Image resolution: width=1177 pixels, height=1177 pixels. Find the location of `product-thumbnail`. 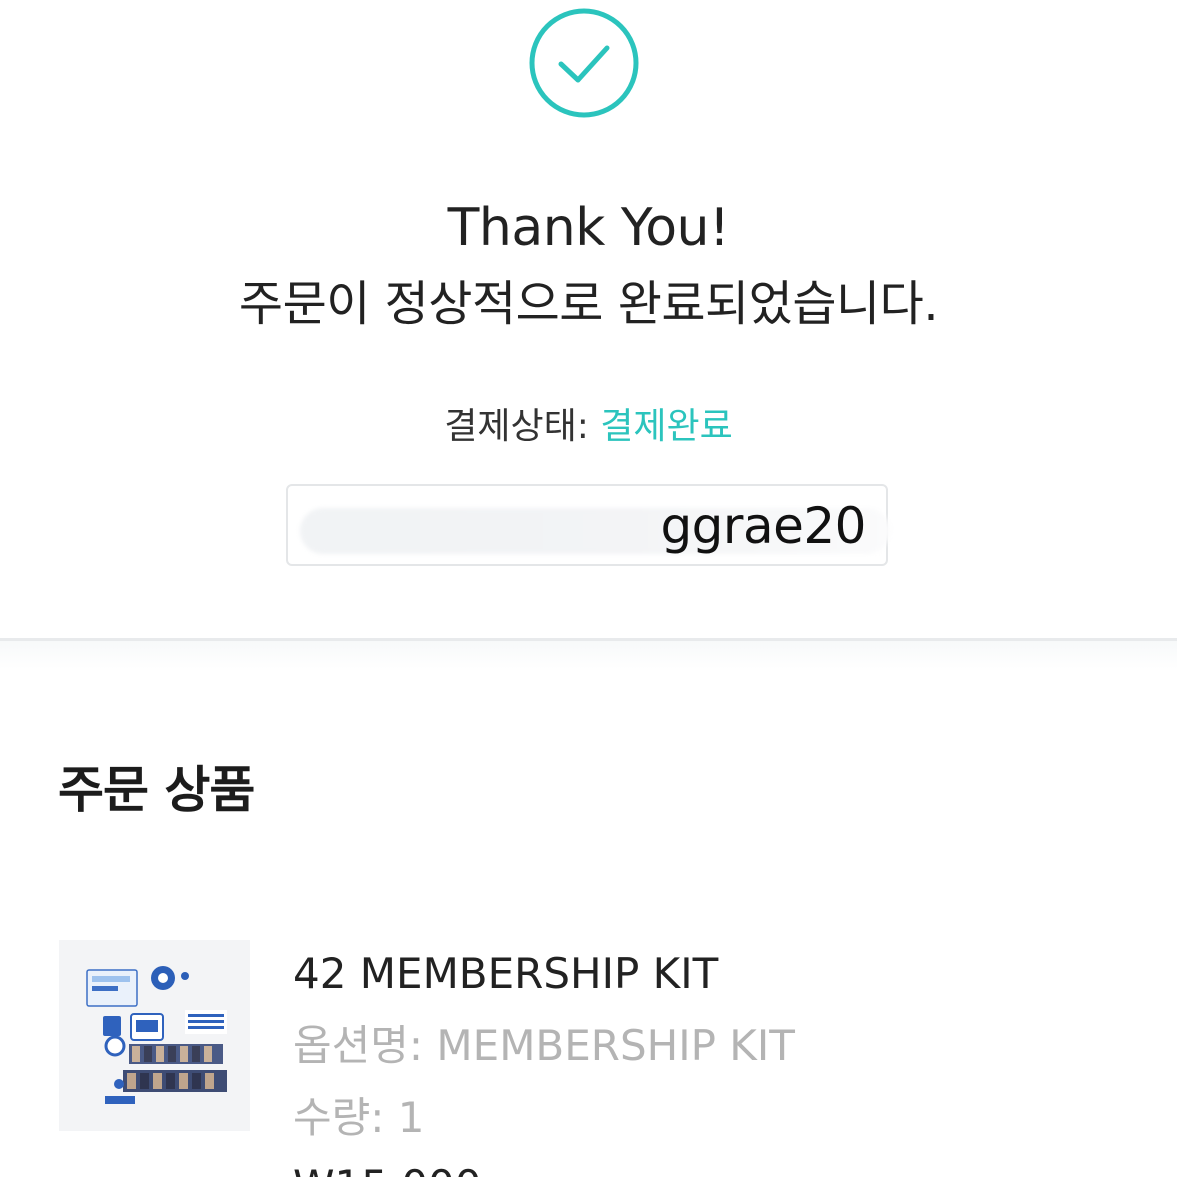

product-thumbnail is located at coordinates (154, 1035).